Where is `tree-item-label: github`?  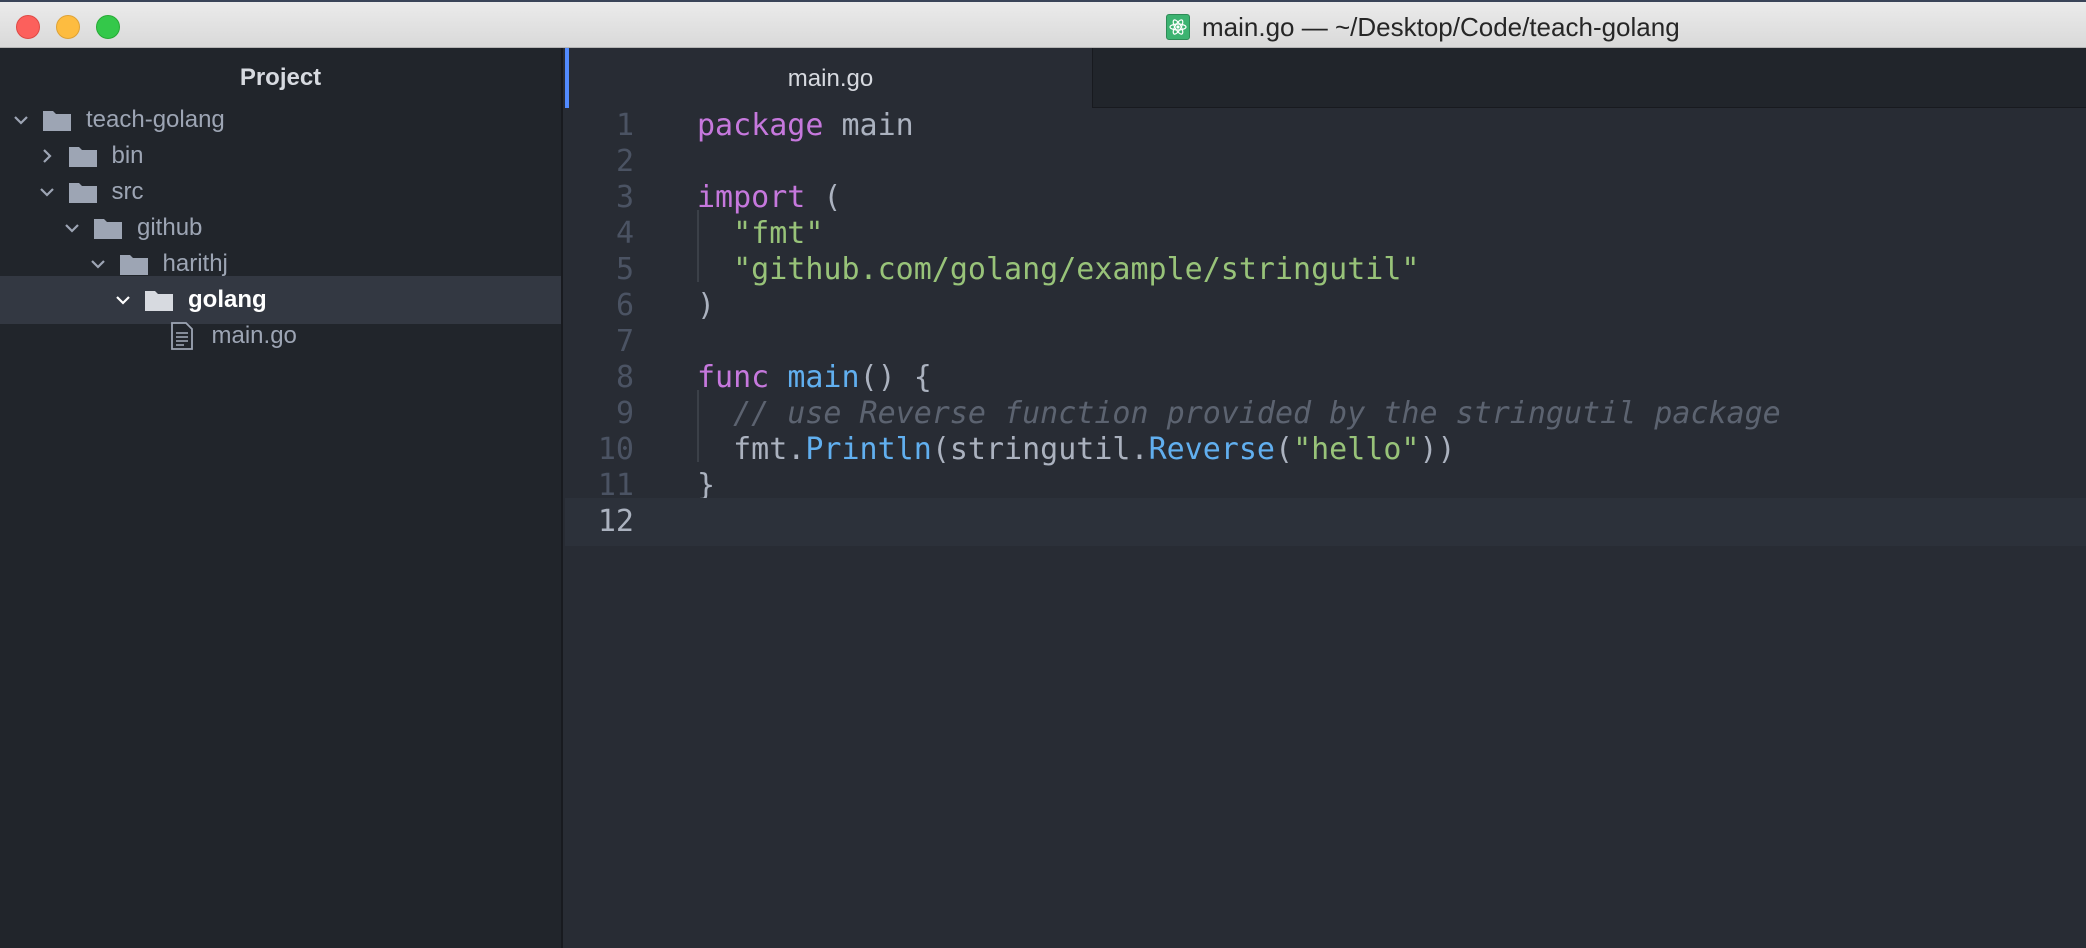
tree-item-label: github is located at coordinates (170, 227).